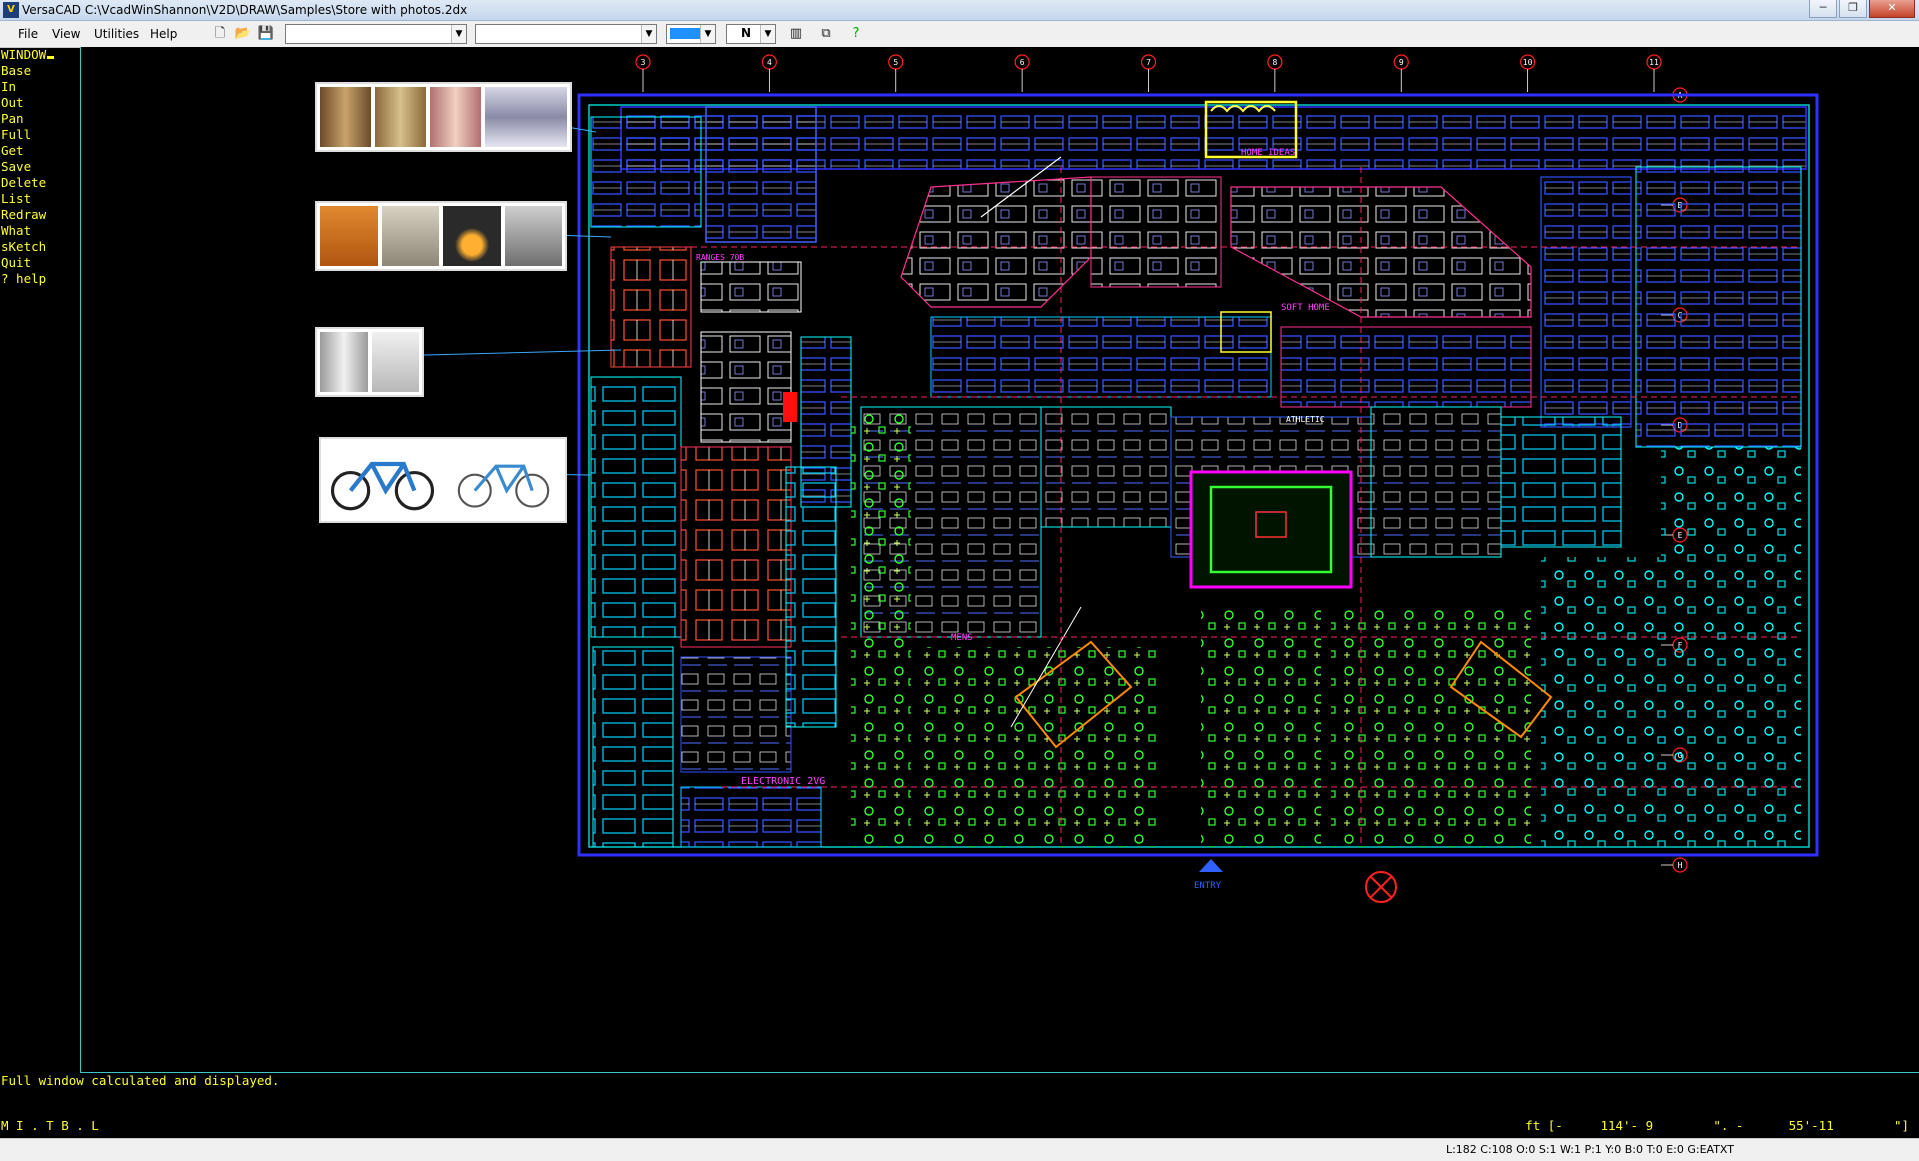 This screenshot has height=1161, width=1919. I want to click on save-file-button: 💾, so click(266, 34).